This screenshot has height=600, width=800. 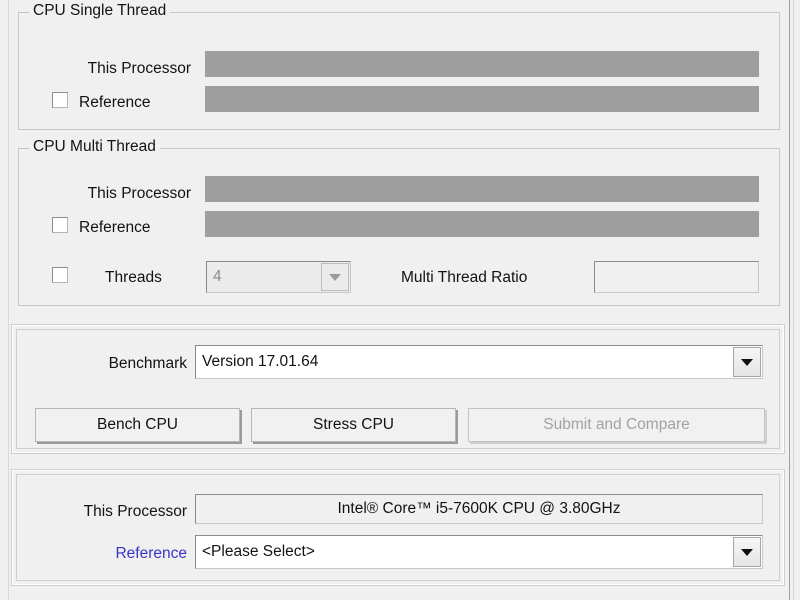 I want to click on single-reference-label: Reference, so click(x=115, y=102).